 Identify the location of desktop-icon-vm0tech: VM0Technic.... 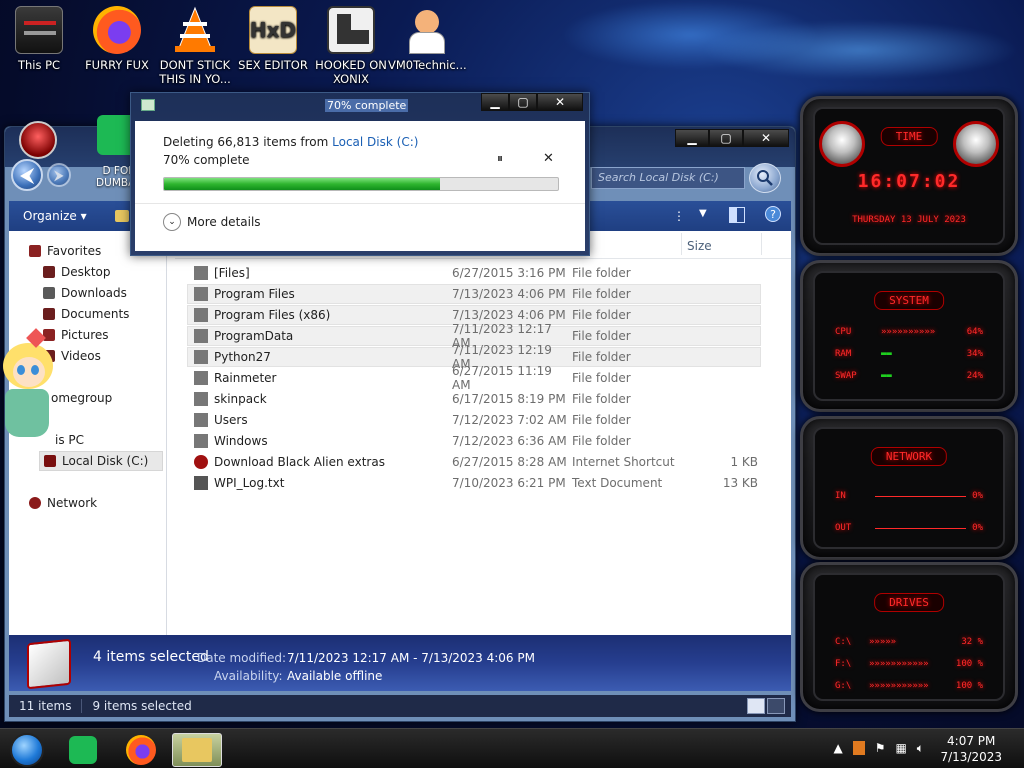
(427, 39).